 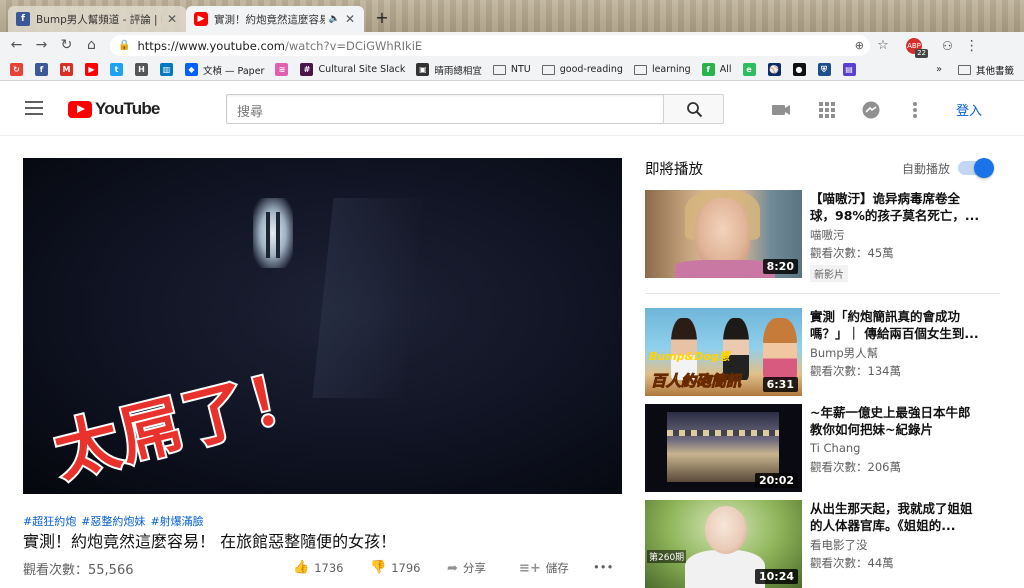 I want to click on bookmark-item: ▶, so click(x=91, y=69).